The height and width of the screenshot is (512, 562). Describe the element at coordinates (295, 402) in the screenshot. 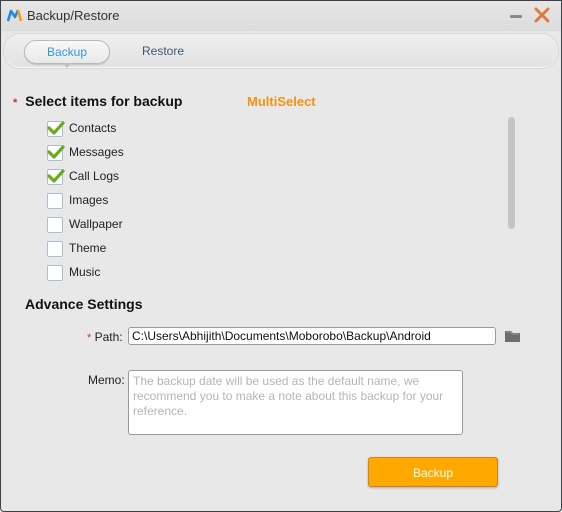

I see `memo-textarea` at that location.